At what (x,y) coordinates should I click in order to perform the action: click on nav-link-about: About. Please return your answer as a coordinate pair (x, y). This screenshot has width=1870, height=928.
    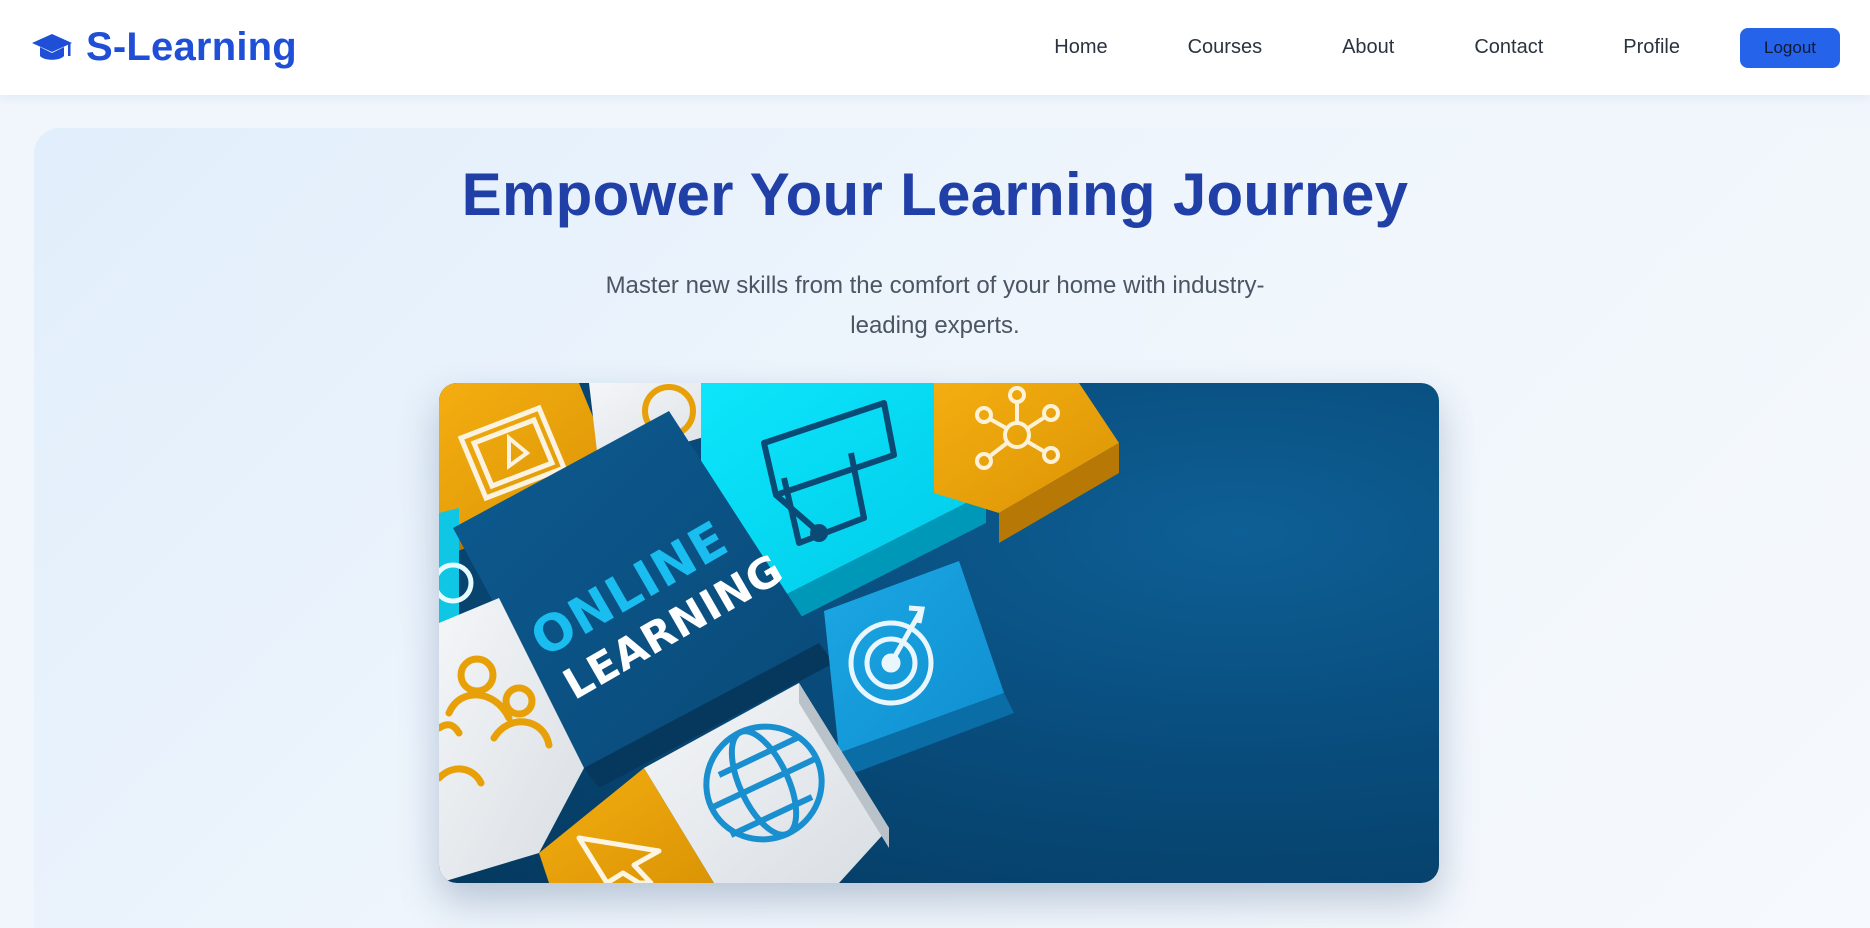
    Looking at the image, I should click on (1368, 47).